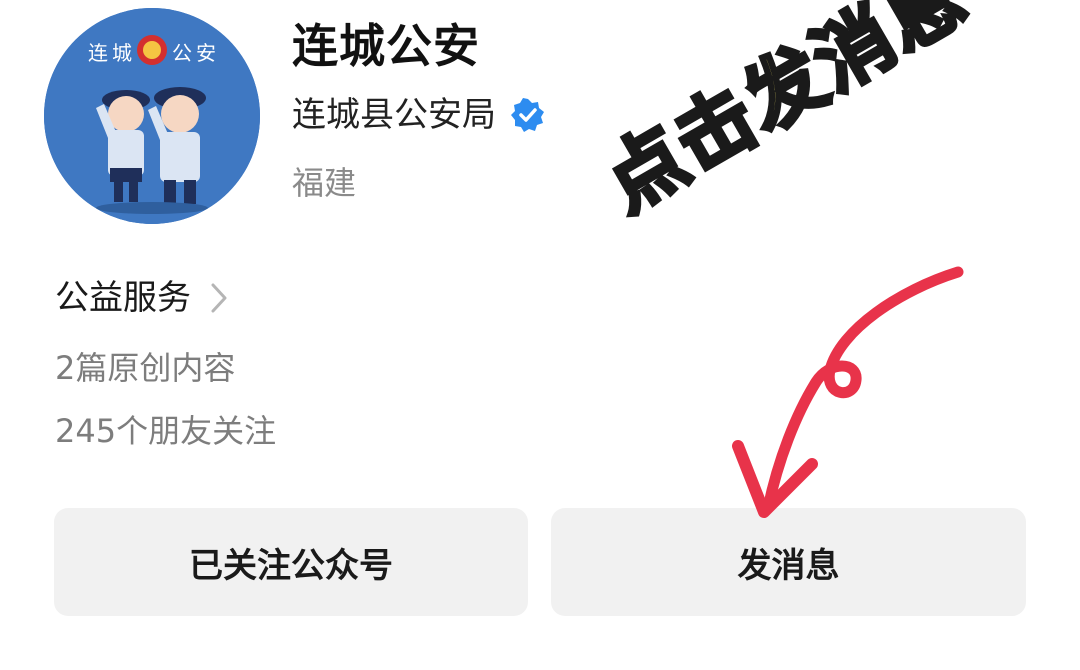  Describe the element at coordinates (182, 53) in the screenshot. I see `svg-text: 公` at that location.